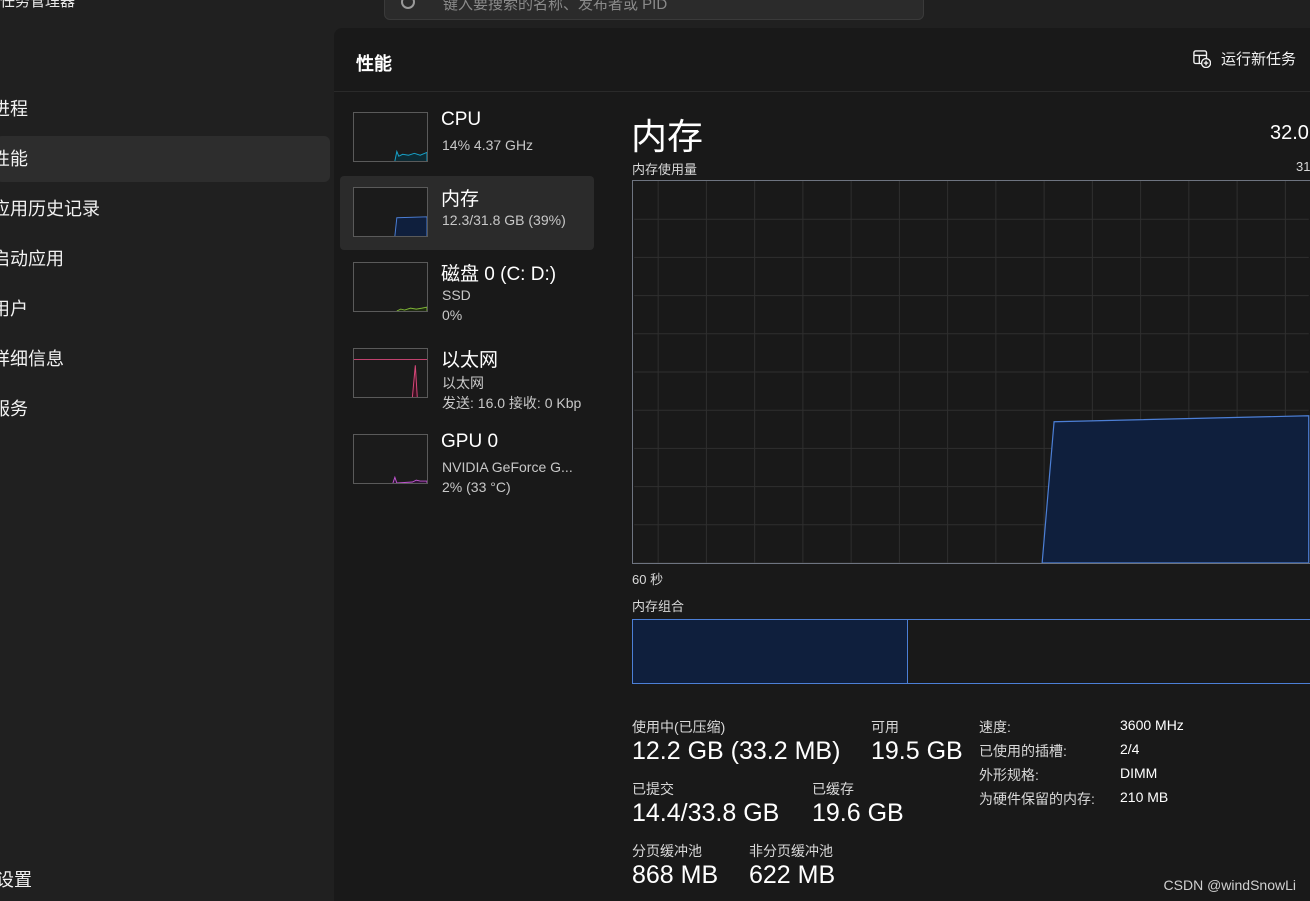 The width and height of the screenshot is (1310, 901). Describe the element at coordinates (658, 606) in the screenshot. I see `memory-composition-label: 内存组合` at that location.